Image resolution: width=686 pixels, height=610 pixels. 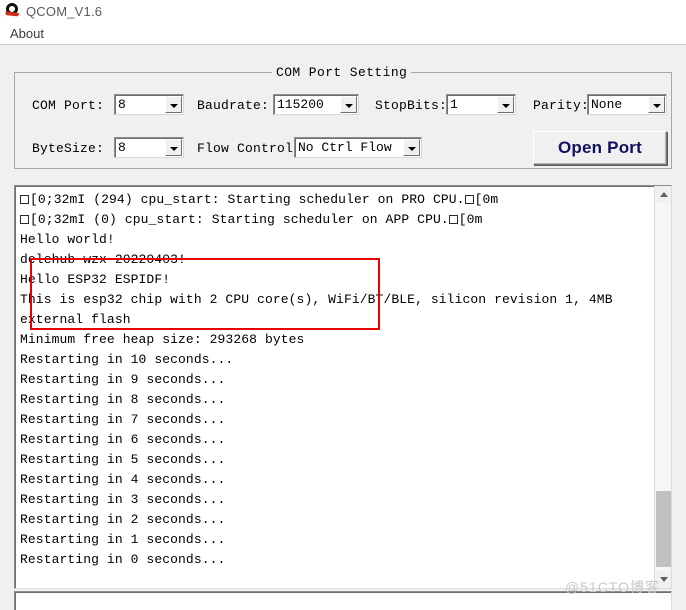 What do you see at coordinates (627, 104) in the screenshot?
I see `parity-combo: None` at bounding box center [627, 104].